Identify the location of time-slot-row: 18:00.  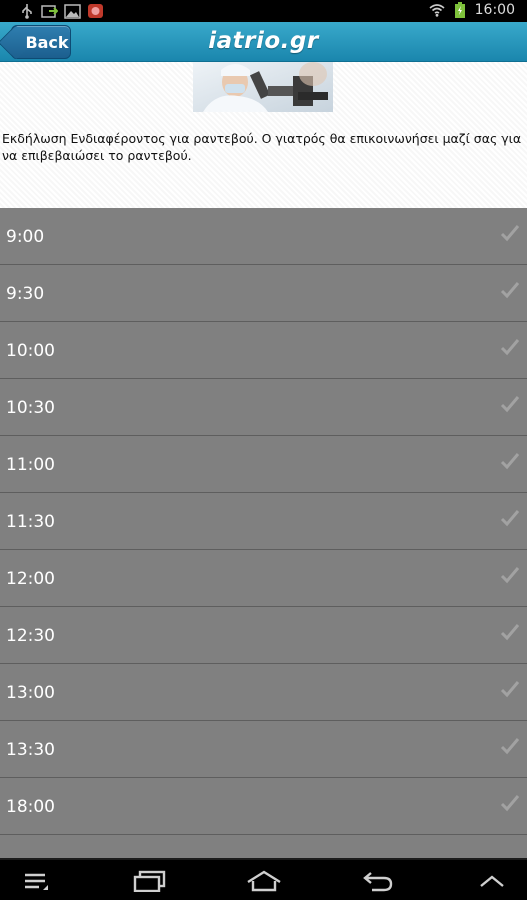
(263, 806).